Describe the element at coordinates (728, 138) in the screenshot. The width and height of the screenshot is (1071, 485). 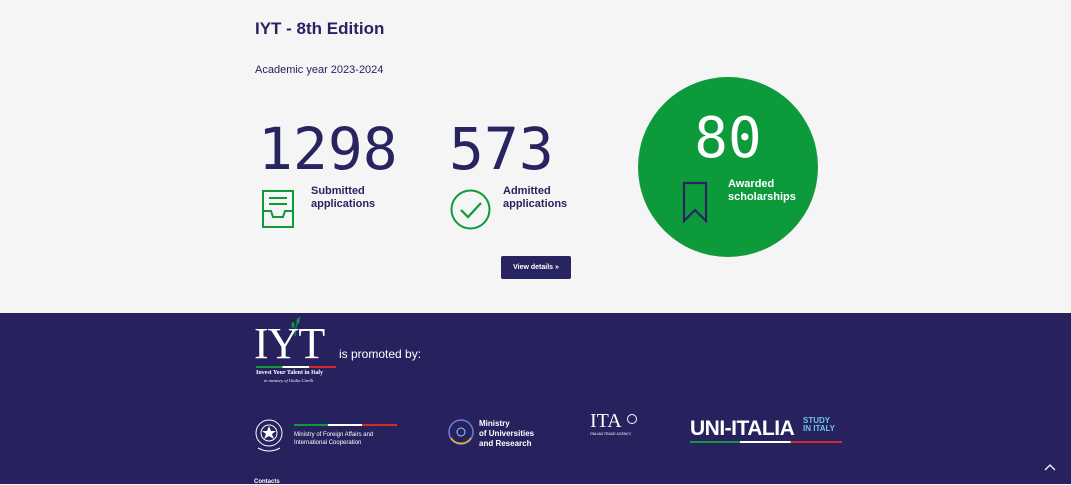
I see `awarded-count: 80` at that location.